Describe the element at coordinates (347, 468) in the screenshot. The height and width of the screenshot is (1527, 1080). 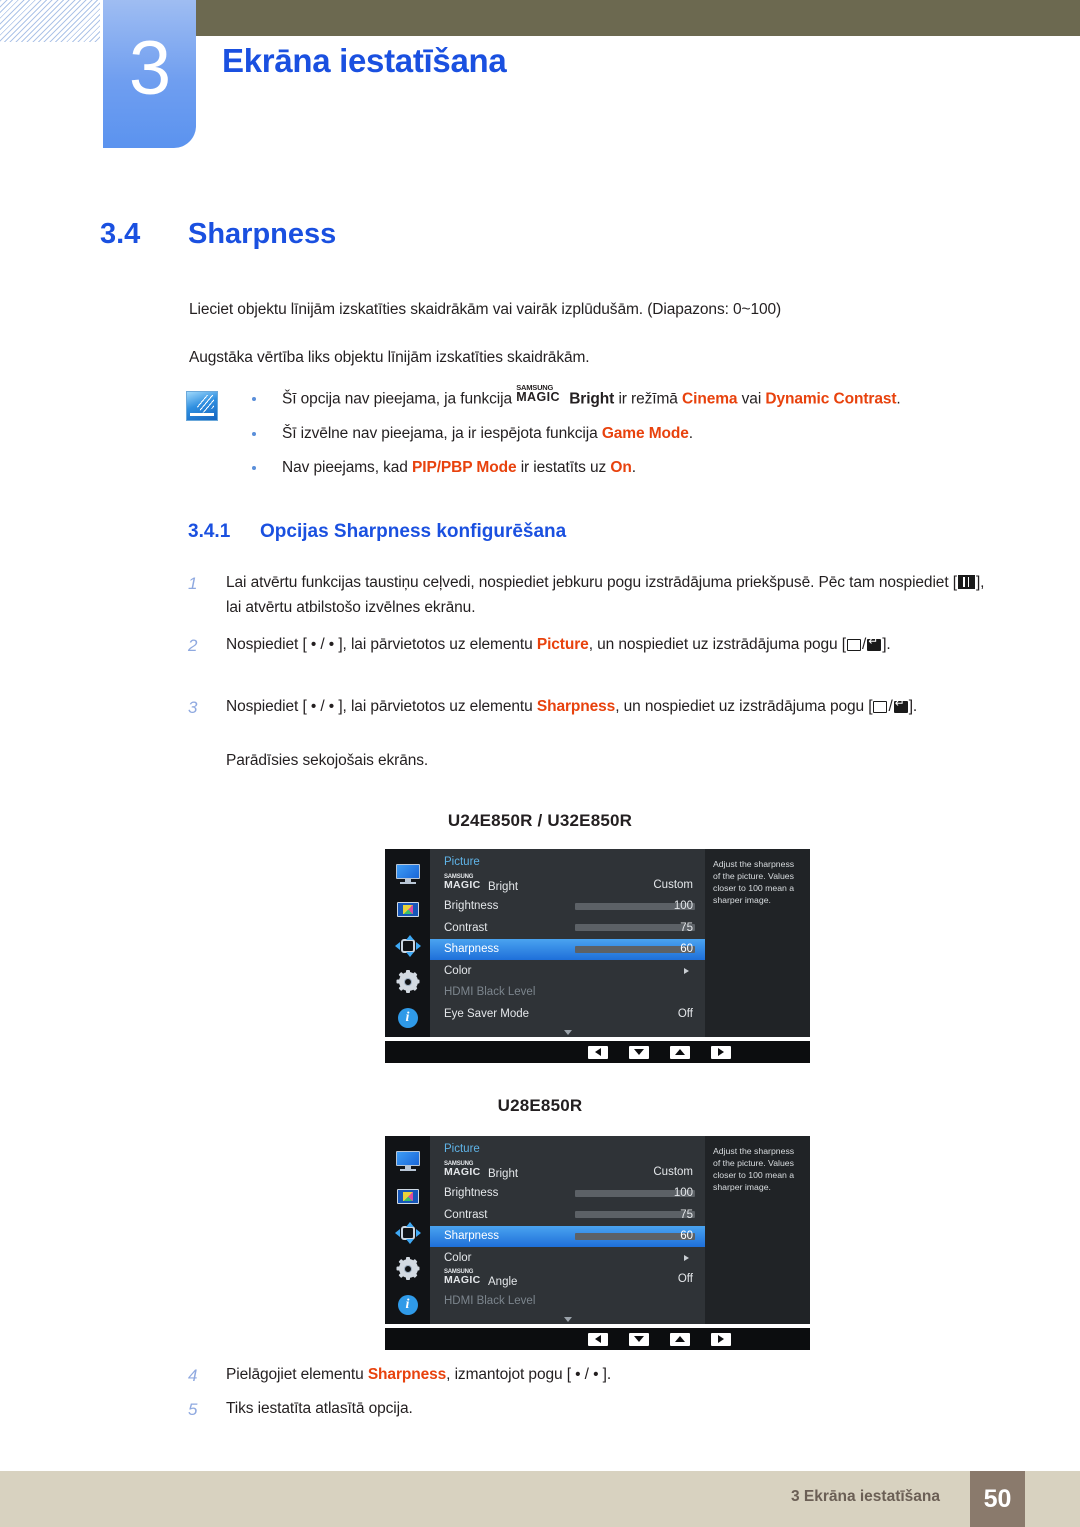
I see `note-b3-pre: Nav pieejams, kad` at that location.